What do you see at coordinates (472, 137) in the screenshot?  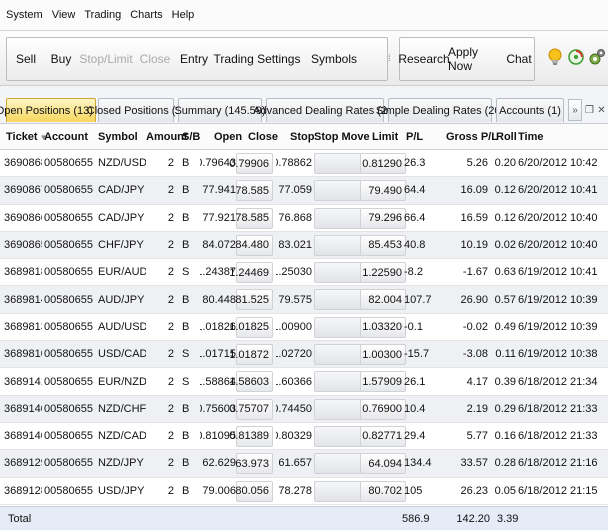 I see `header-gross-pl: Gross P/L` at bounding box center [472, 137].